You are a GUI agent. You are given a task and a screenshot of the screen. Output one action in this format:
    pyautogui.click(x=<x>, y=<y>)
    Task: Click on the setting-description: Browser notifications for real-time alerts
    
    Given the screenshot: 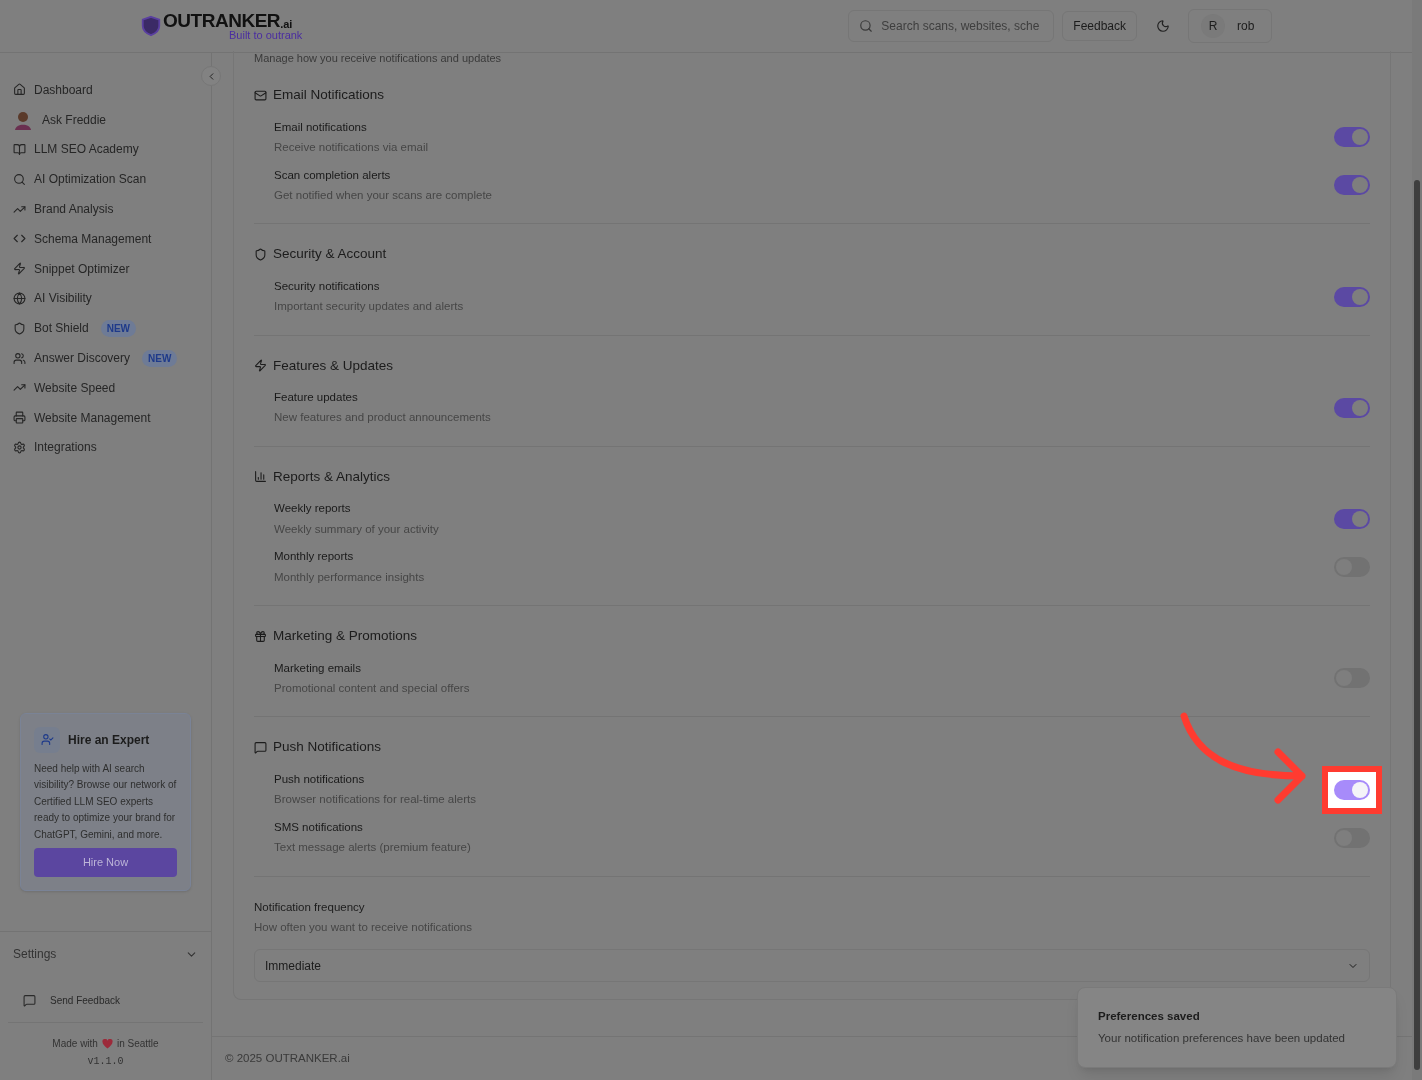 What is the action you would take?
    pyautogui.click(x=375, y=799)
    